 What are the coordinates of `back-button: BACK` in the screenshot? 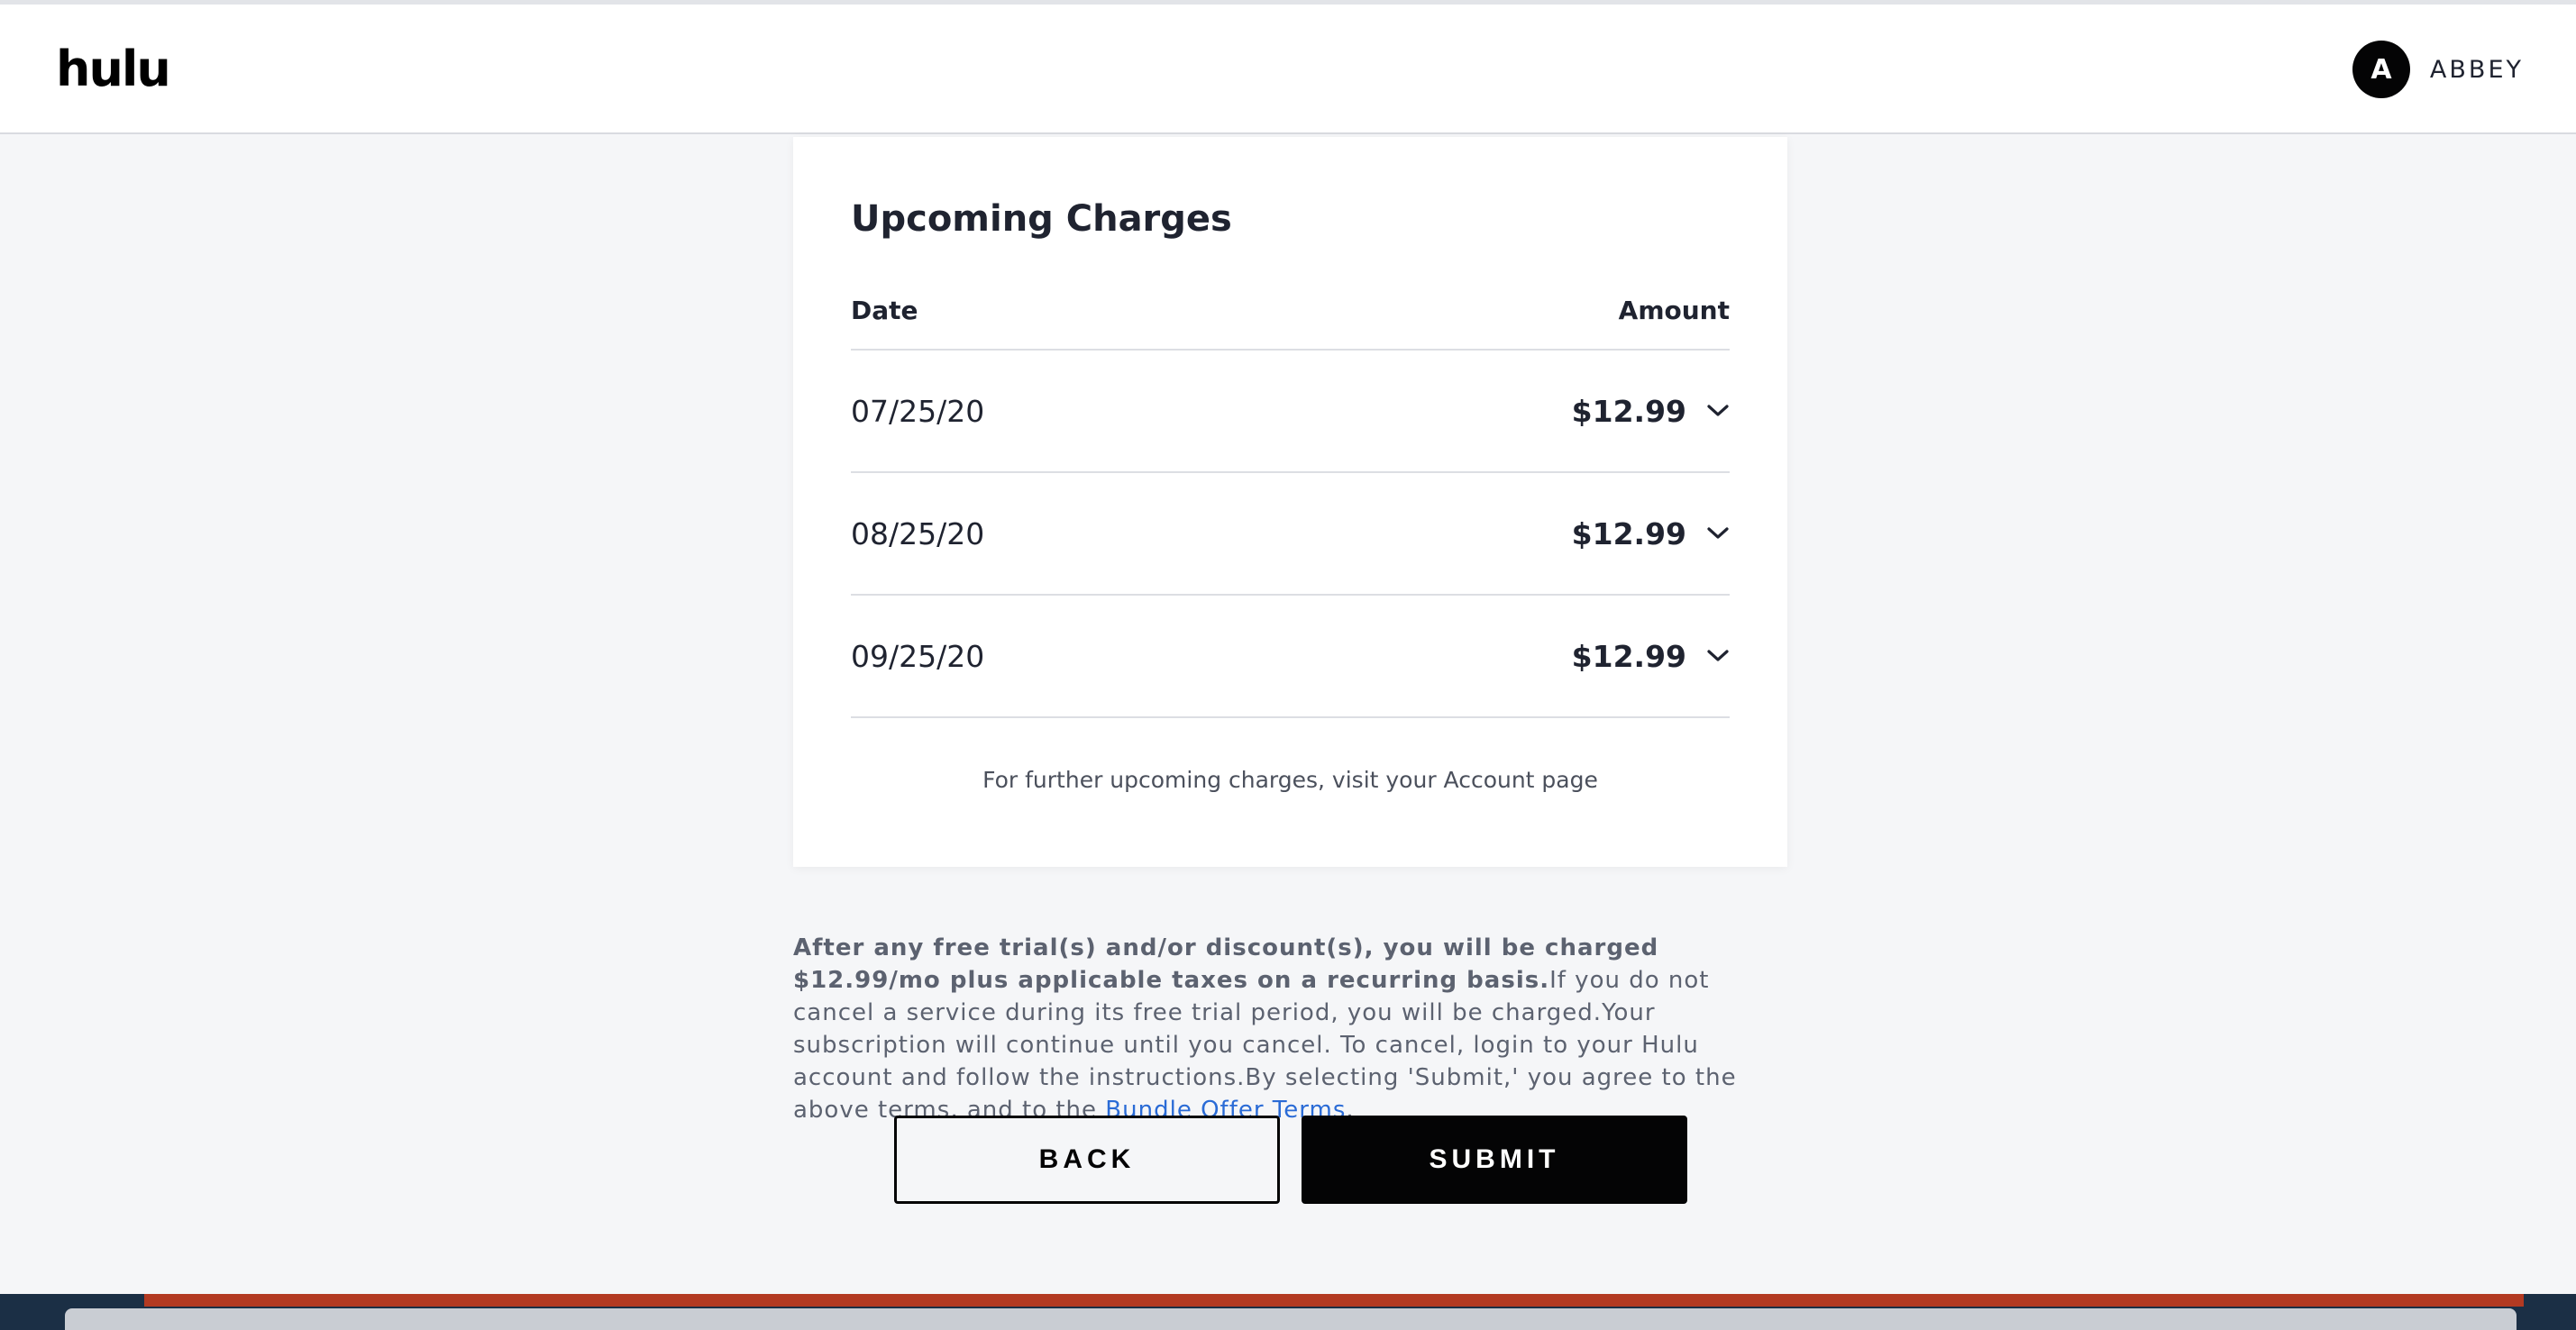 It's located at (1087, 1160).